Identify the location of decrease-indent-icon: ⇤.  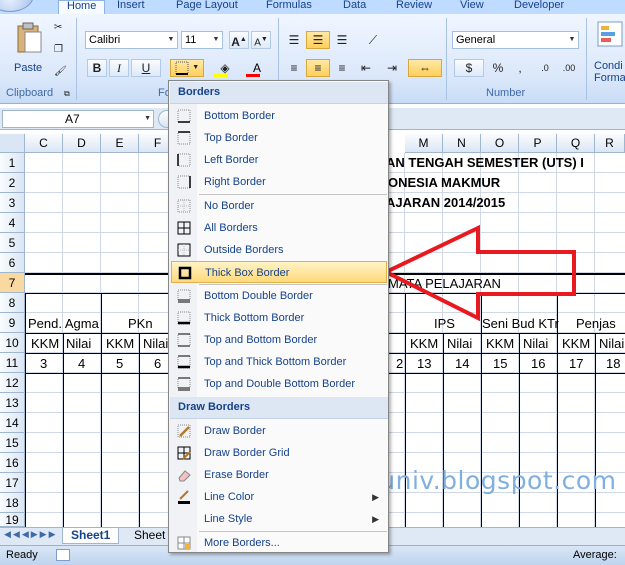
(366, 68).